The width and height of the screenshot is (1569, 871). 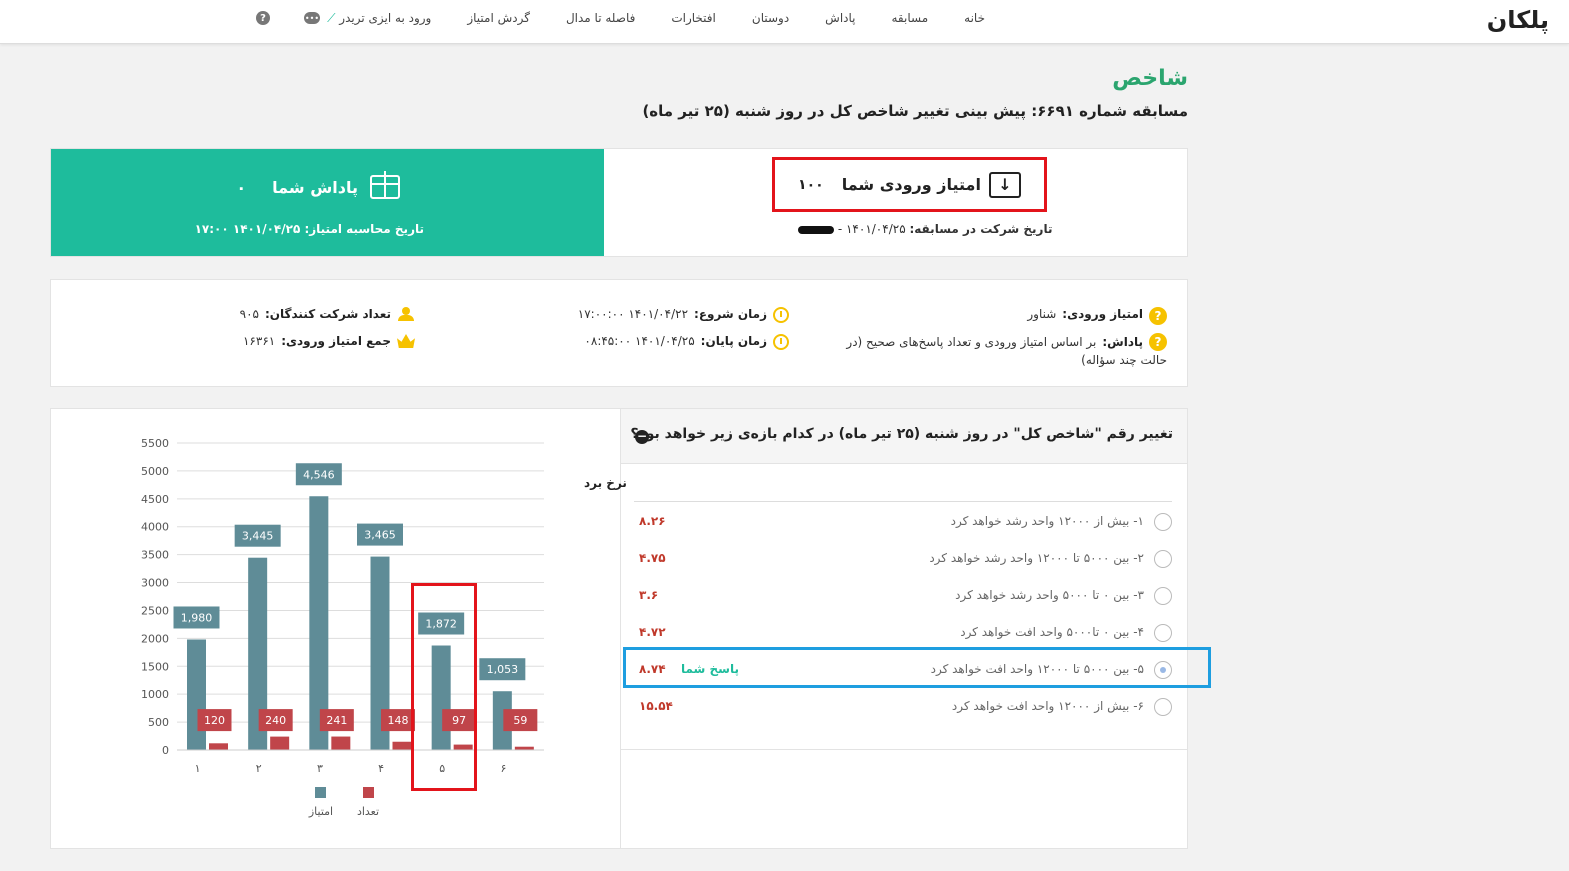 I want to click on participation-date-value: ۱۴۰۱/۰۴/۲۵ -, so click(x=871, y=229).